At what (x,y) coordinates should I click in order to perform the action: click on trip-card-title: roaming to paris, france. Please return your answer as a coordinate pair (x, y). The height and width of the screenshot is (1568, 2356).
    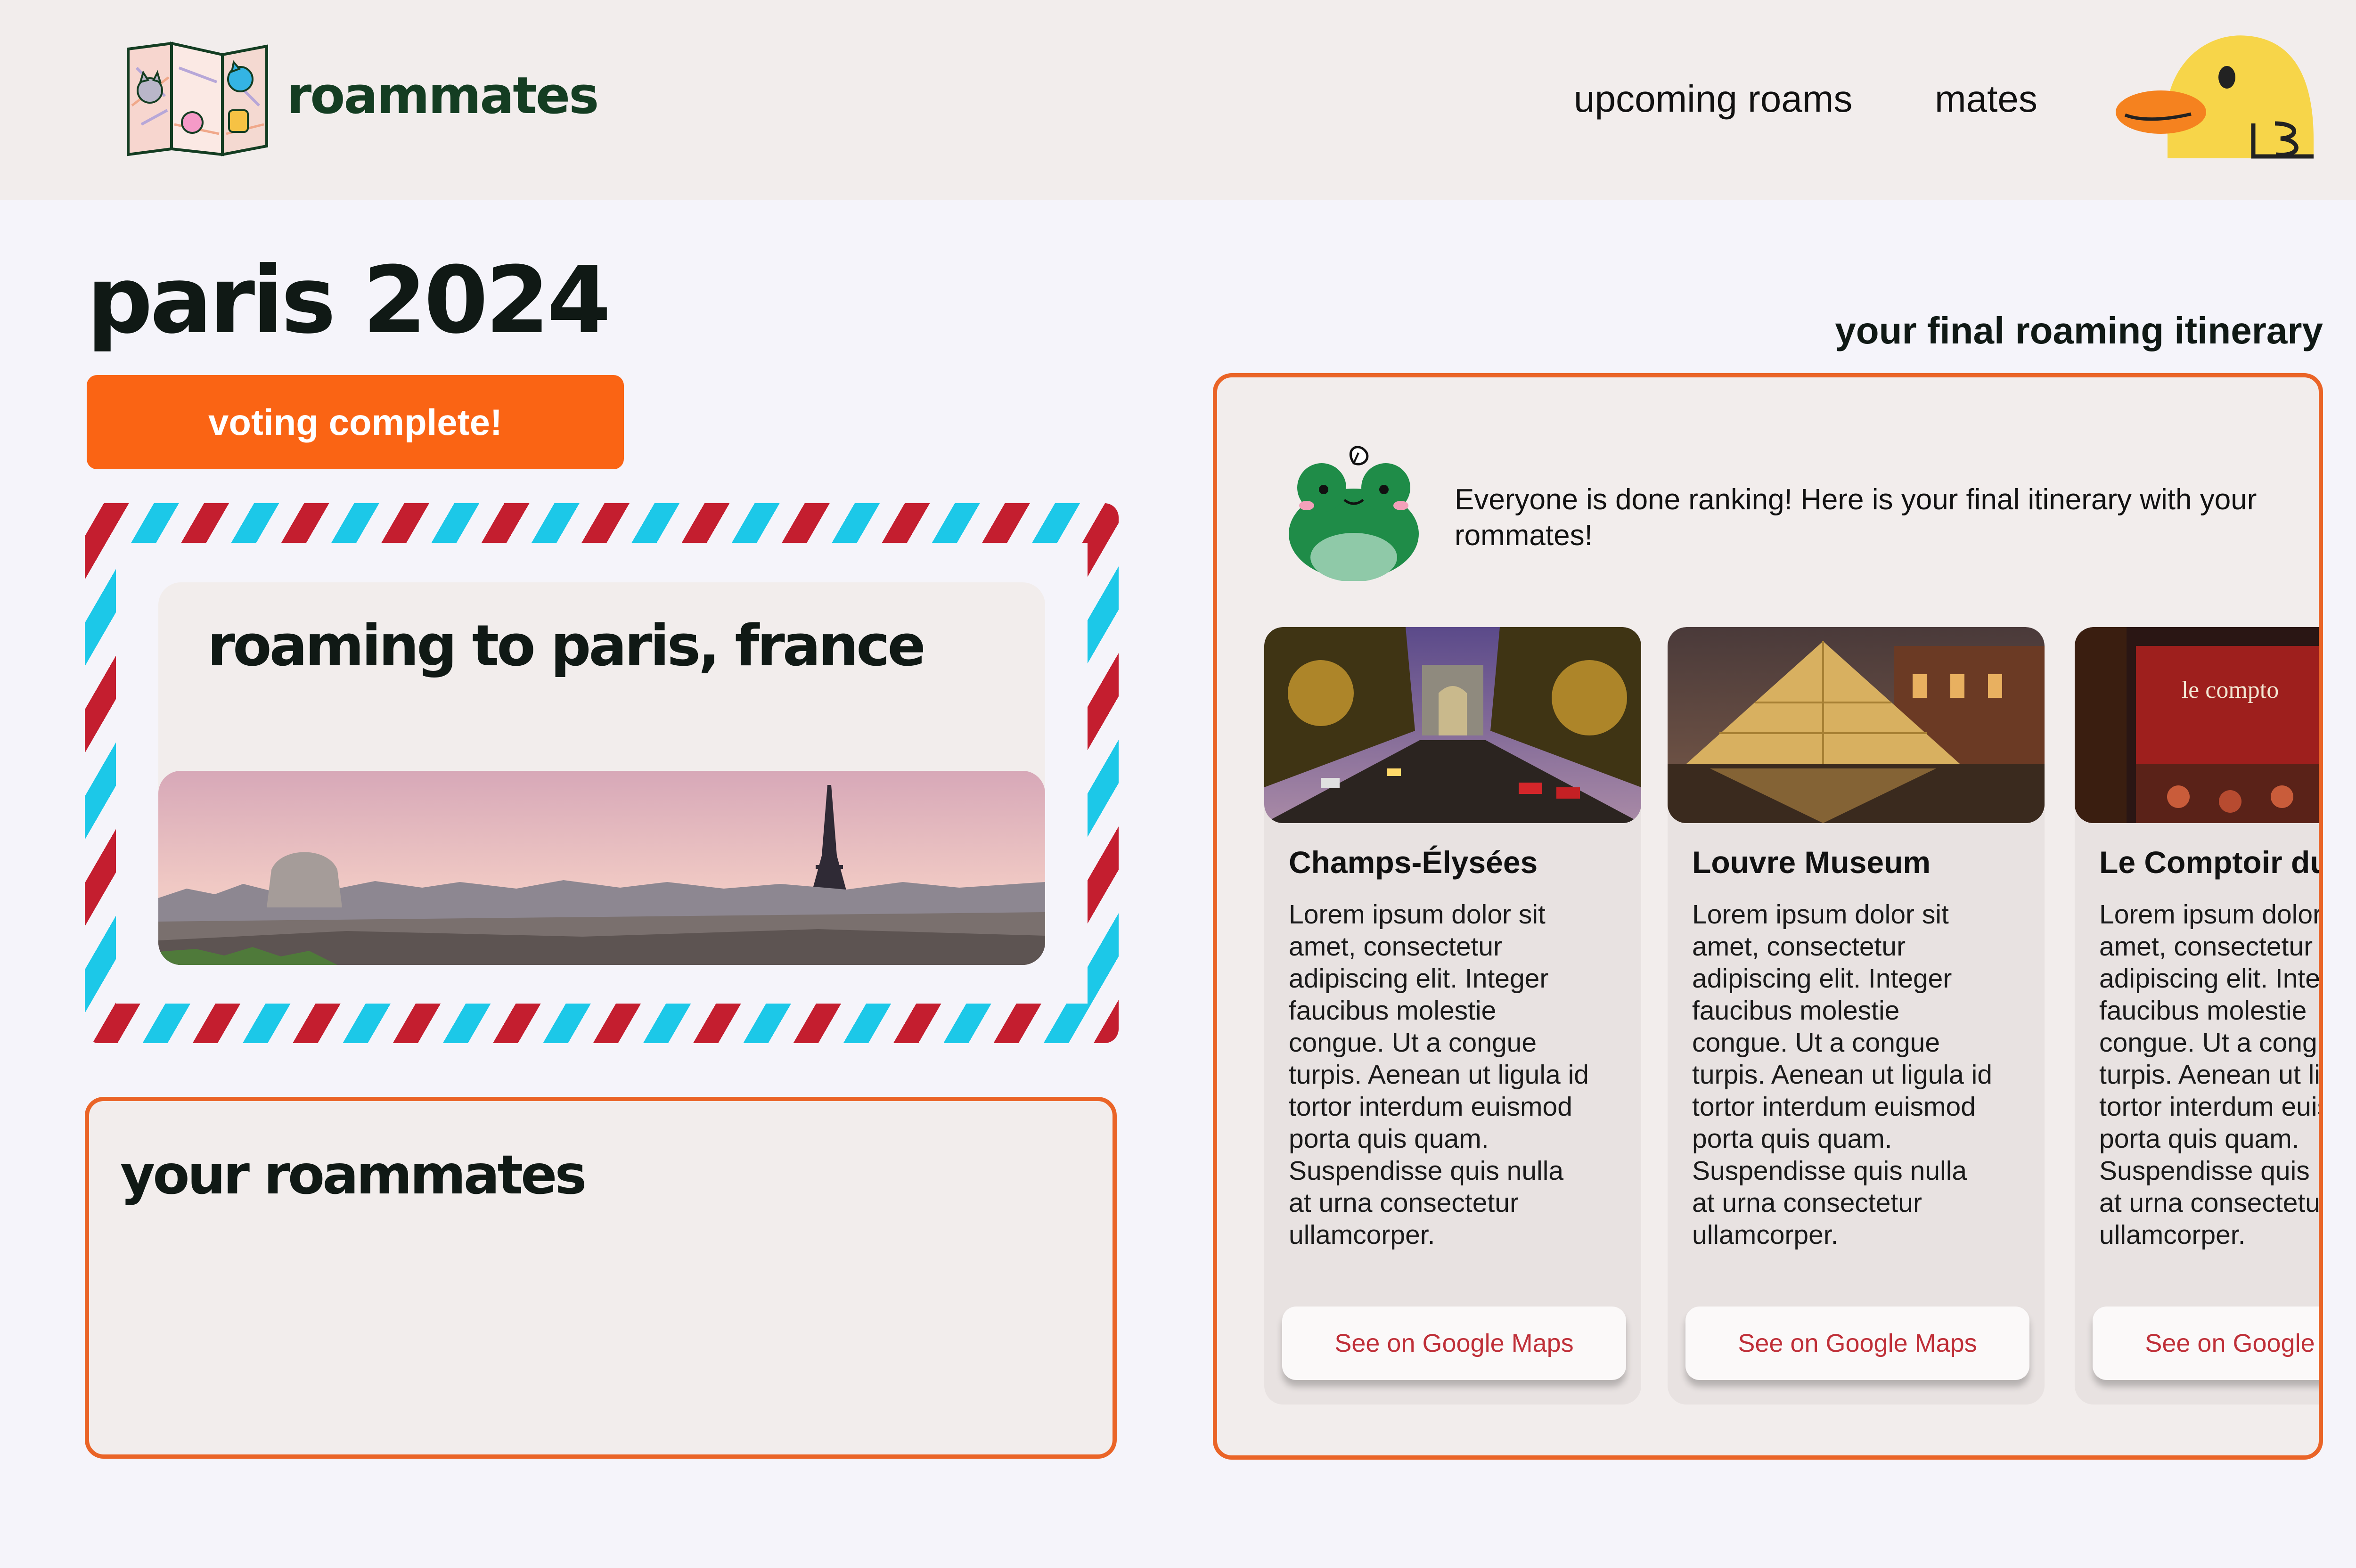
    Looking at the image, I should click on (566, 646).